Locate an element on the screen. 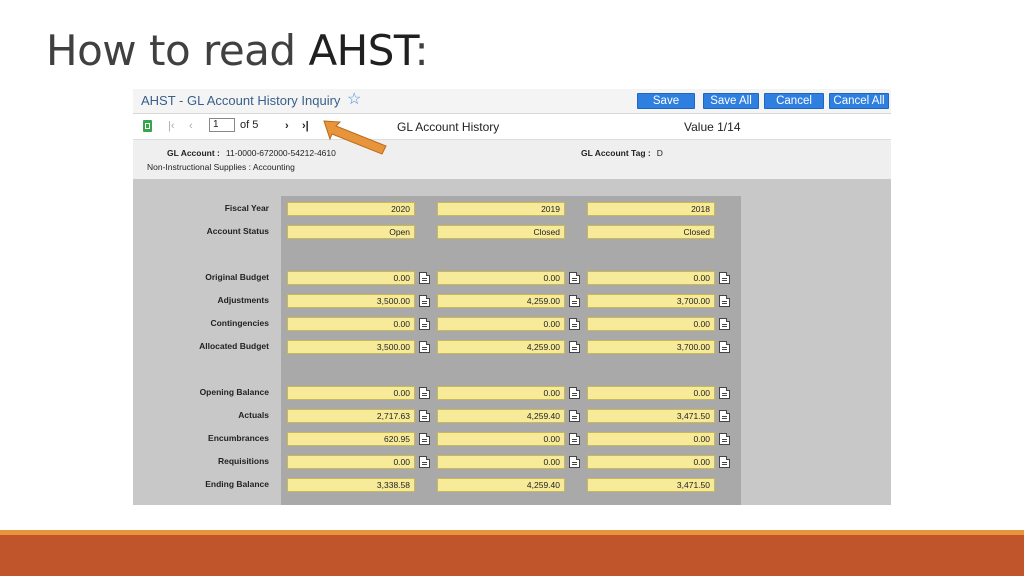  page-number-input: 1 is located at coordinates (222, 125).